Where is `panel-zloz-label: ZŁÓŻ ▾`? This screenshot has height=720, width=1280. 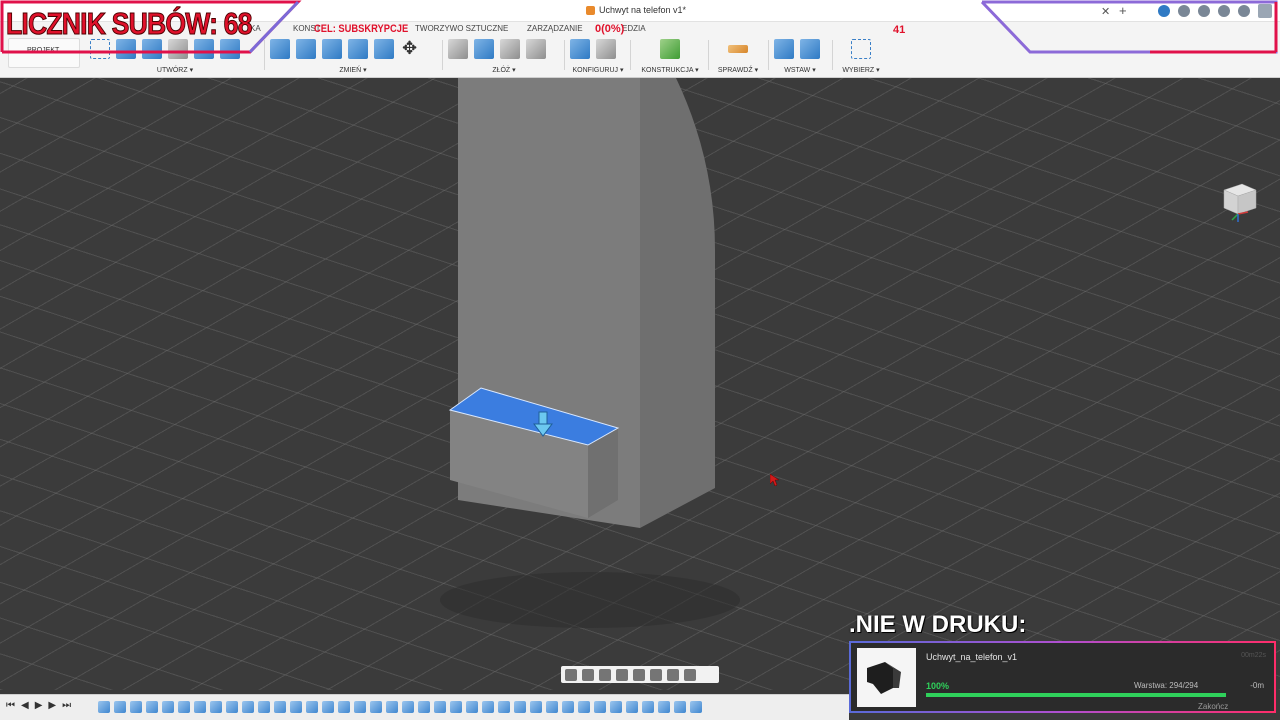 panel-zloz-label: ZŁÓŻ ▾ is located at coordinates (504, 70).